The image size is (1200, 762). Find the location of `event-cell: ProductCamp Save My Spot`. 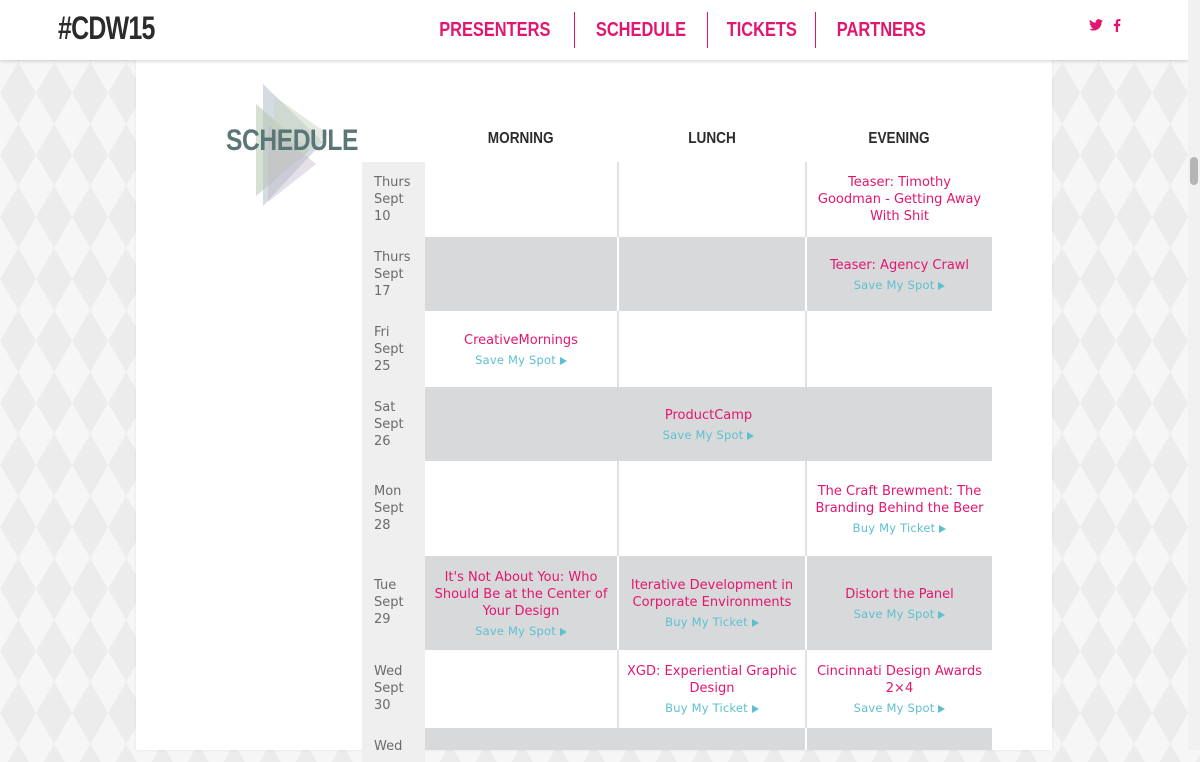

event-cell: ProductCamp Save My Spot is located at coordinates (708, 424).